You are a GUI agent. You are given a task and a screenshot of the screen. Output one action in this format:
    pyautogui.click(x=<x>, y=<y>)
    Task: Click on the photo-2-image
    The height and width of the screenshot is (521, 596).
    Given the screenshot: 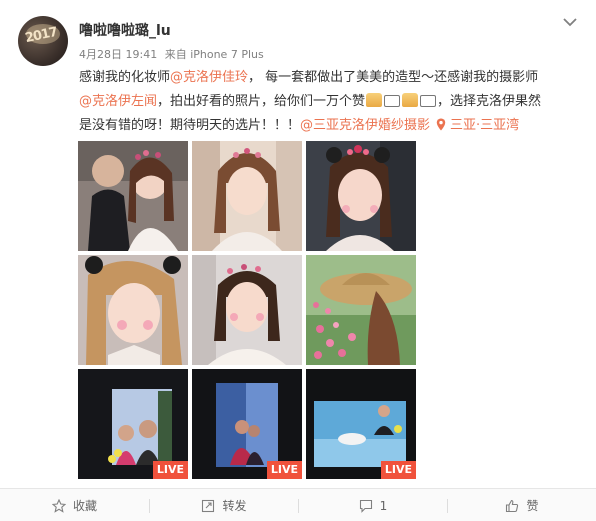 What is the action you would take?
    pyautogui.click(x=247, y=196)
    